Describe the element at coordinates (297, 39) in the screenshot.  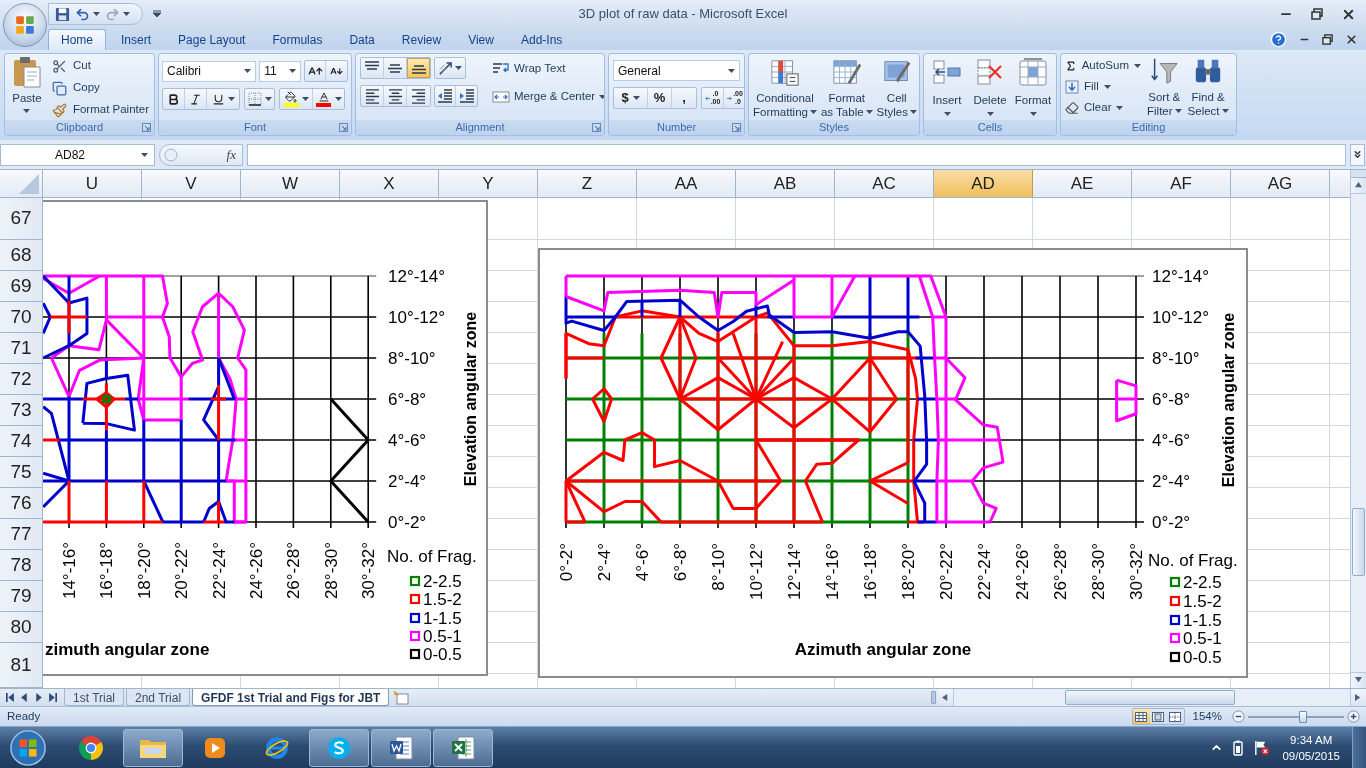
I see `ribbon-tab: Formulas` at that location.